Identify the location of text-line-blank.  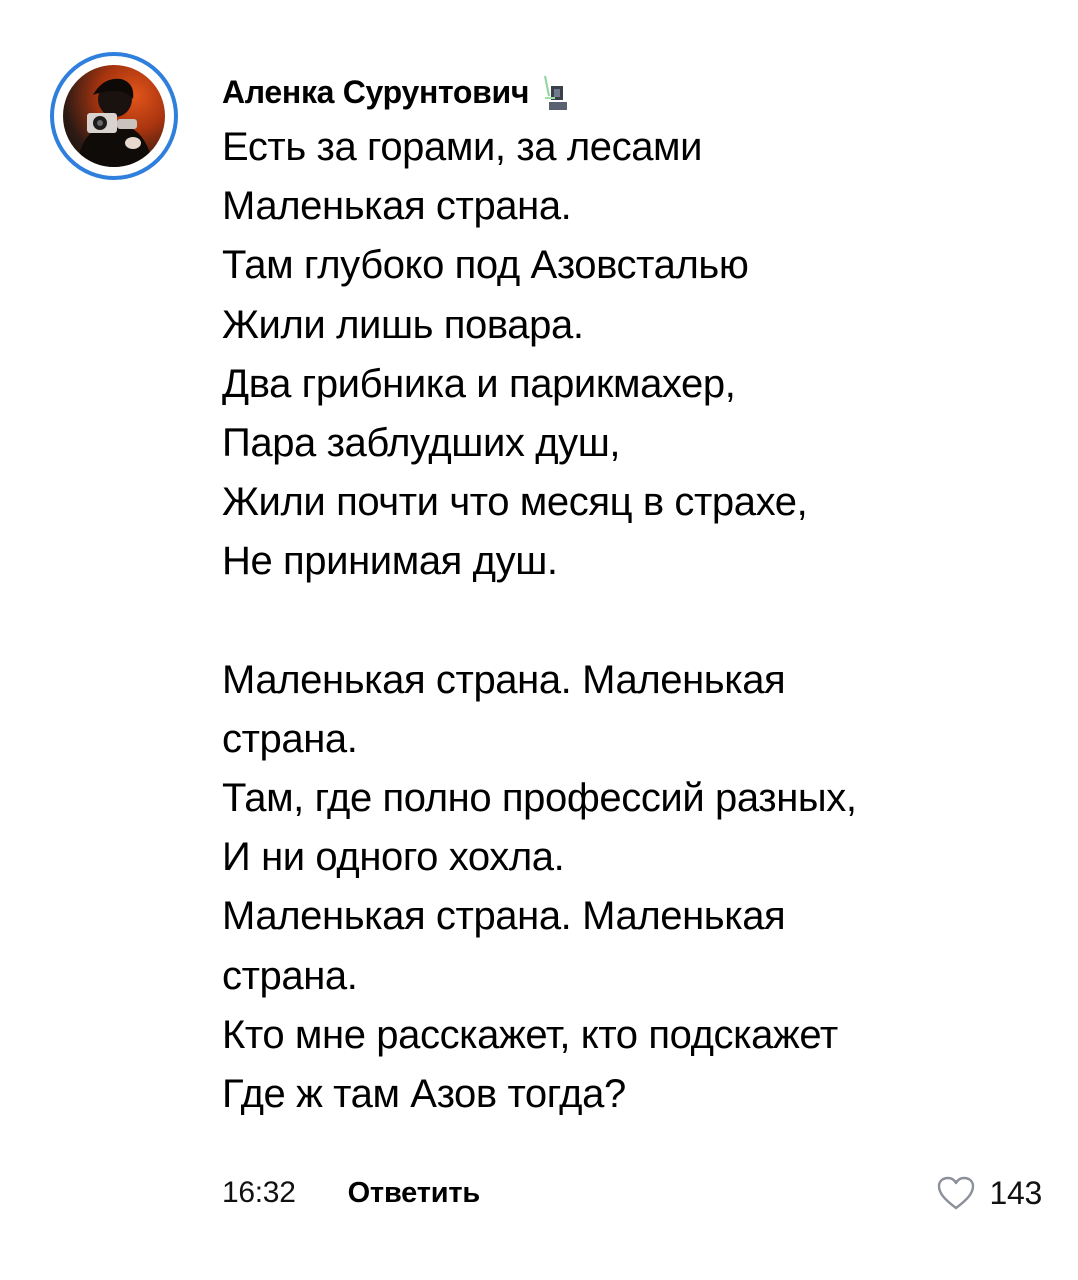
(632, 621).